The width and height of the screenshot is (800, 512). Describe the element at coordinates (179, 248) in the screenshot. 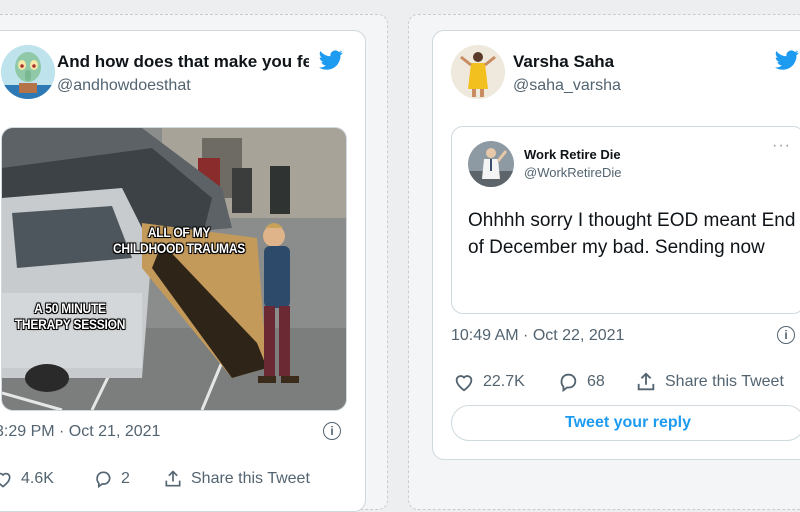

I see `meme-label-top-line-2: CHILDHOOD TRAUMAS` at that location.